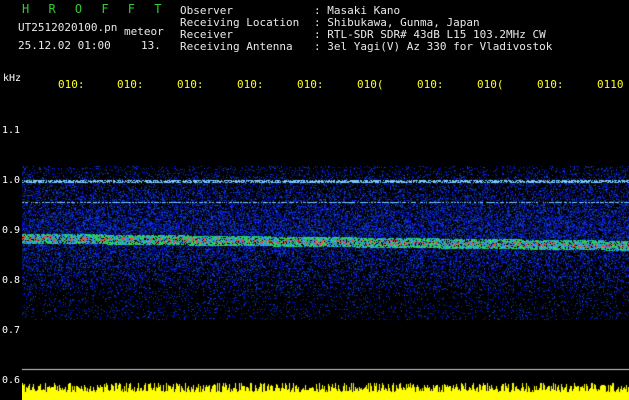 This screenshot has width=629, height=400. I want to click on y-tick: 1.0, so click(11, 180).